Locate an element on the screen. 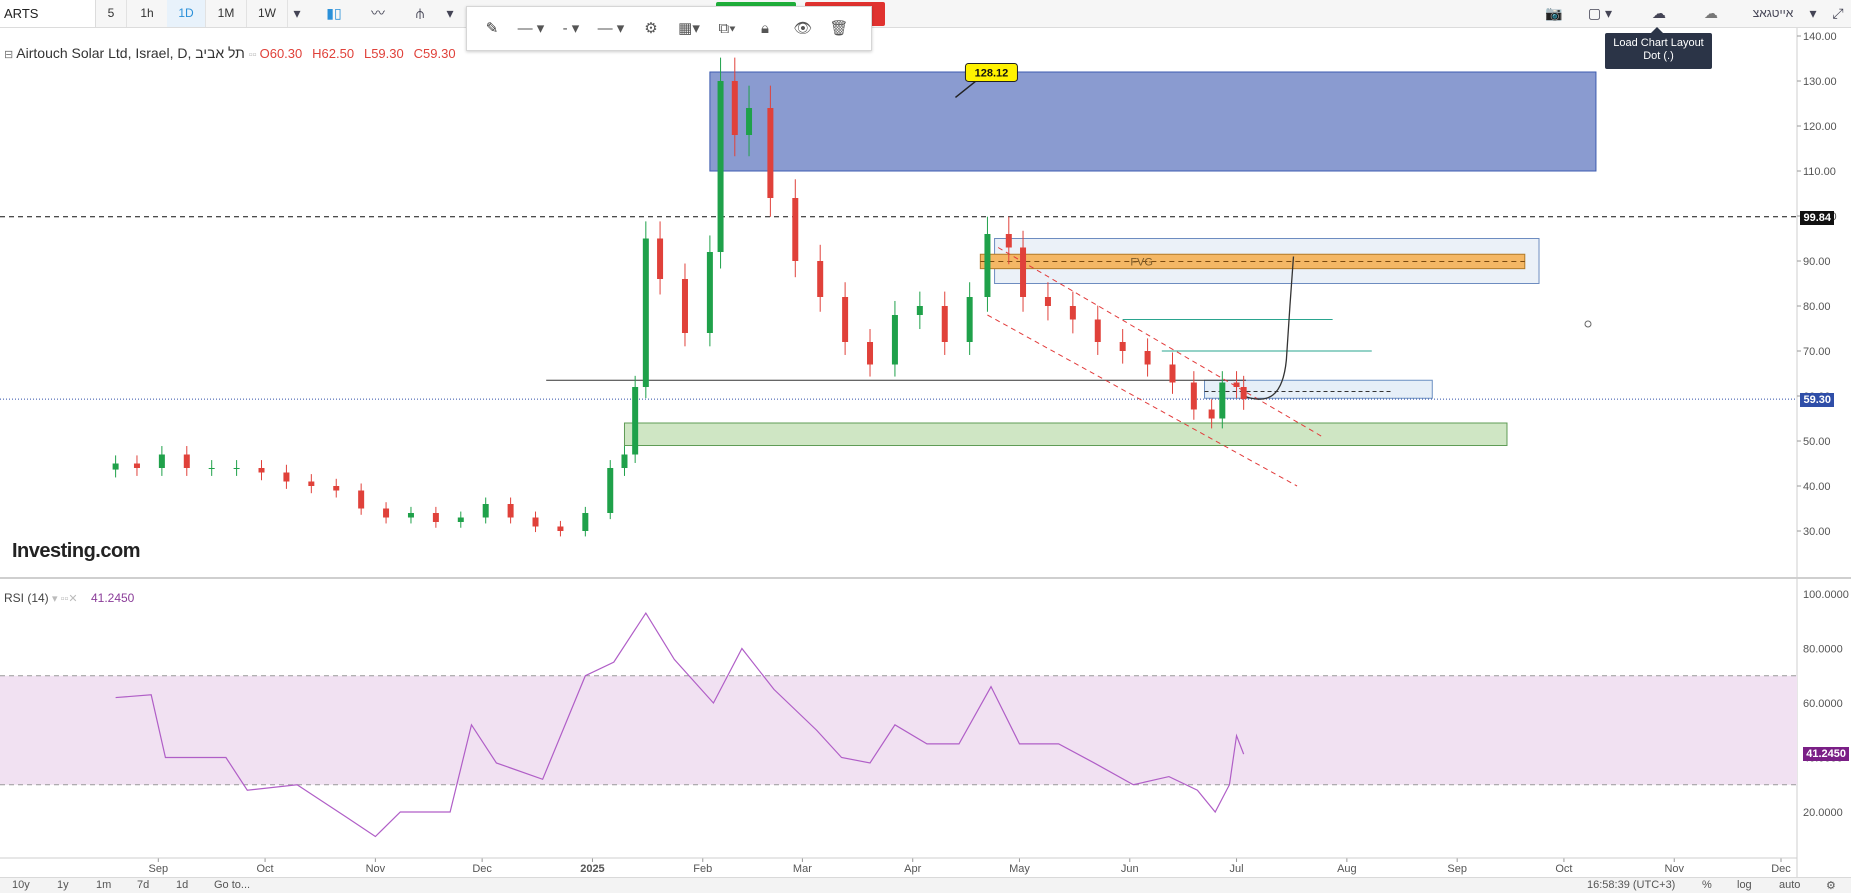 This screenshot has height=893, width=1851. drawing-toolbar: ✎ — ▾ - ▾ — ▾ ⚙ ▦▾ ⧉▾ 🔒︎ 👁︎ 🗑︎ is located at coordinates (669, 28).